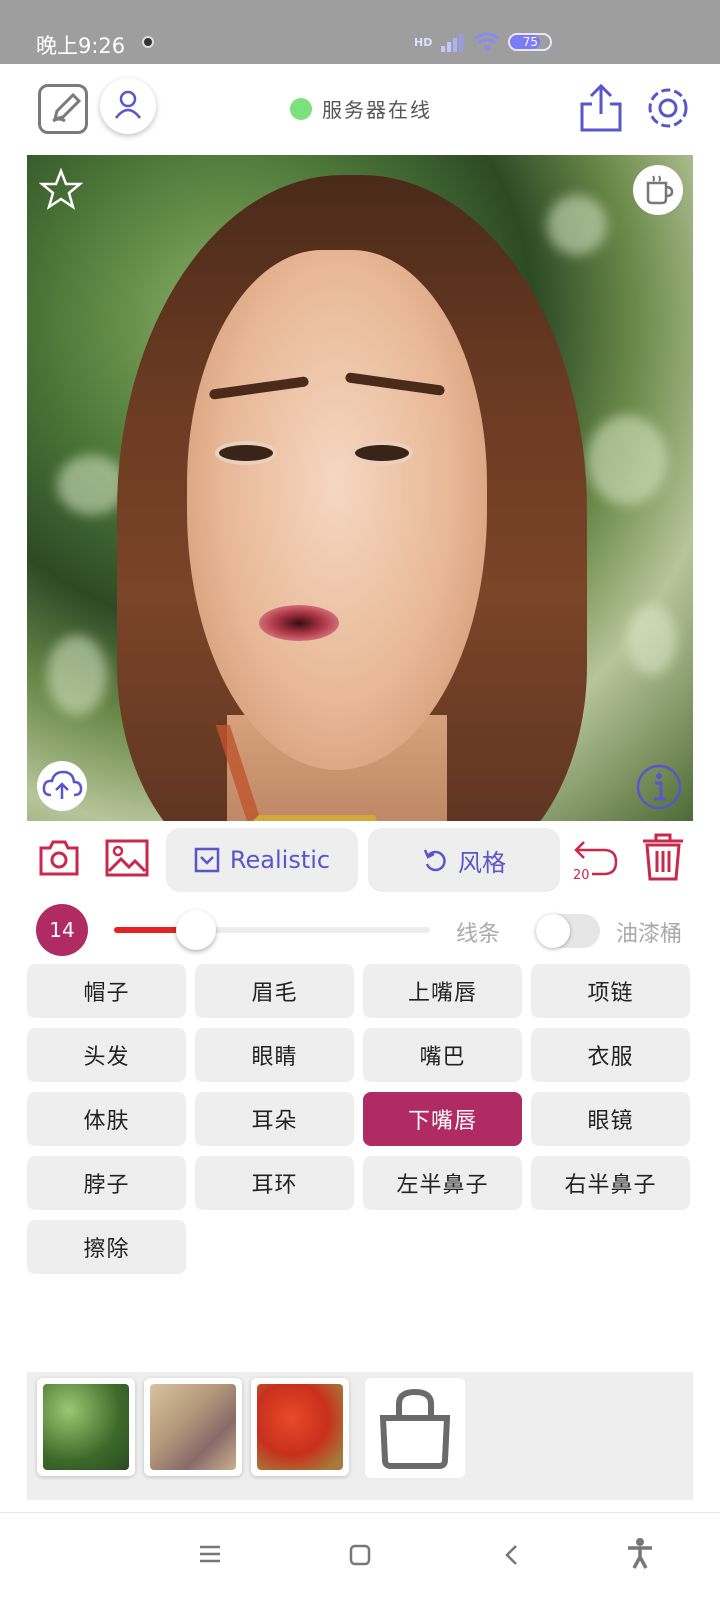 The width and height of the screenshot is (720, 1600). Describe the element at coordinates (452, 43) in the screenshot. I see `signal-icon` at that location.